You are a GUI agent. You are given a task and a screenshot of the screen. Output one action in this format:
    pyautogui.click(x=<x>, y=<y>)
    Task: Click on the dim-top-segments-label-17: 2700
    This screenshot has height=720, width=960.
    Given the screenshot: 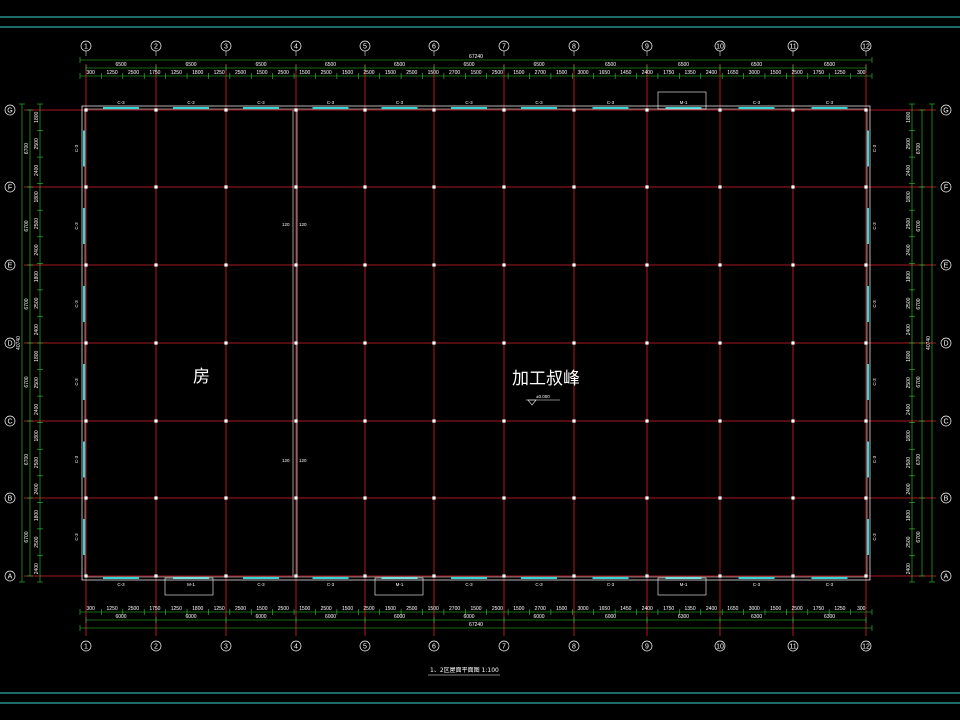 What is the action you would take?
    pyautogui.click(x=454, y=73)
    